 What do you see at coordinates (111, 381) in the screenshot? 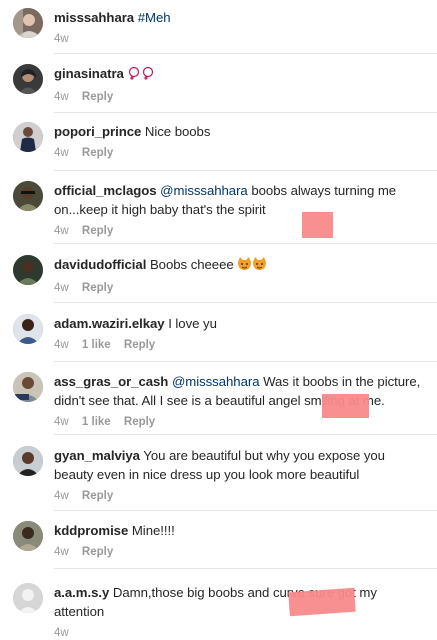
I see `username: ass_gras_or_cash` at bounding box center [111, 381].